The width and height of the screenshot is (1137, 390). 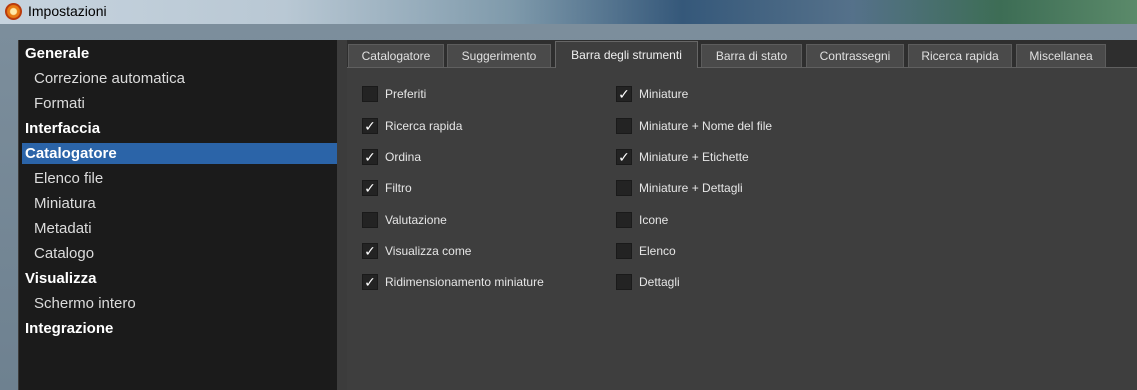 What do you see at coordinates (403, 157) in the screenshot?
I see `option-label: Ordina` at bounding box center [403, 157].